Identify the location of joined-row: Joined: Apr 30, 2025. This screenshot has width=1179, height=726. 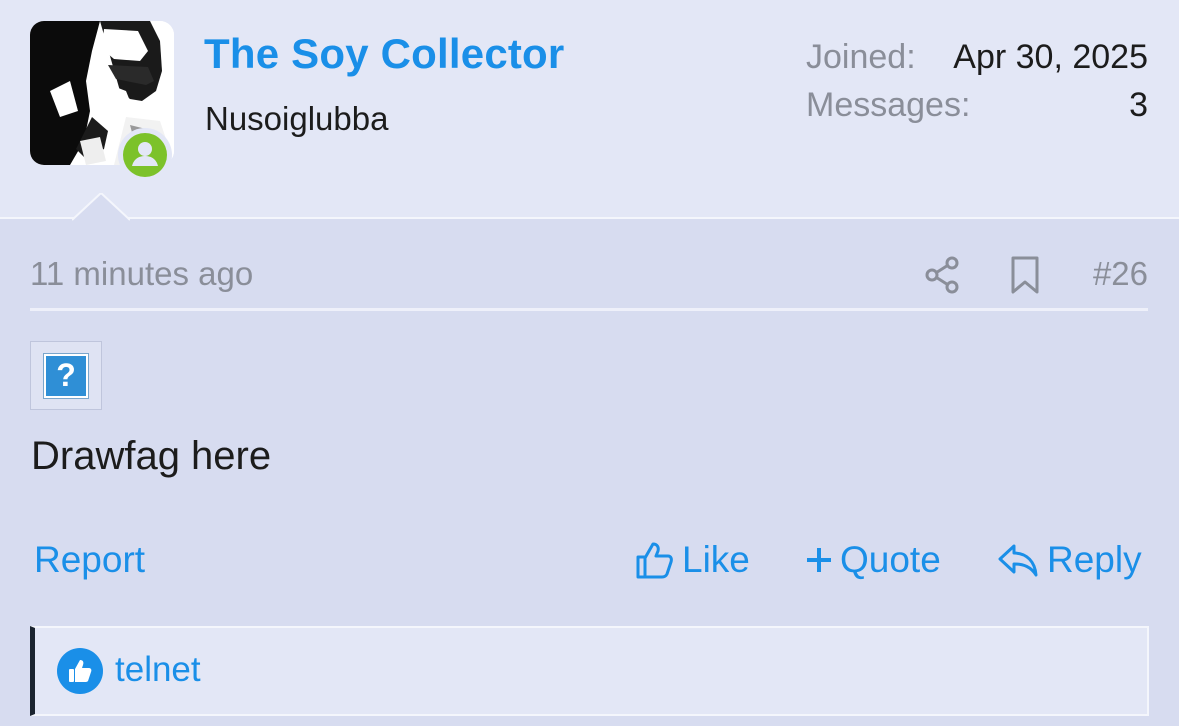
(977, 57).